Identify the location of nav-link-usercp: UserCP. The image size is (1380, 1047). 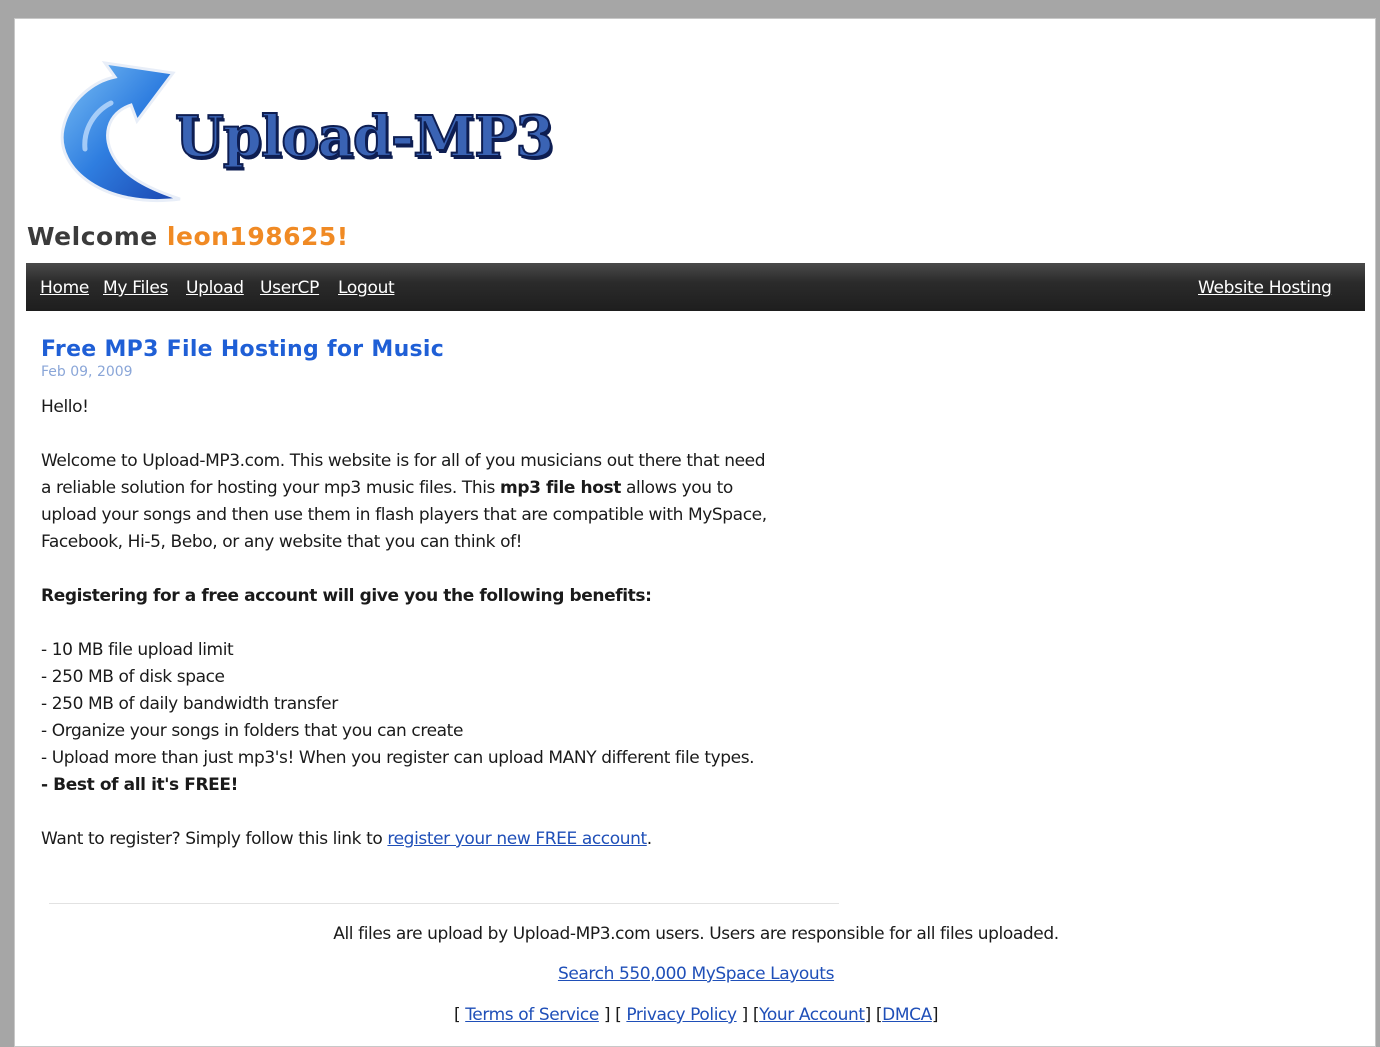
(289, 288).